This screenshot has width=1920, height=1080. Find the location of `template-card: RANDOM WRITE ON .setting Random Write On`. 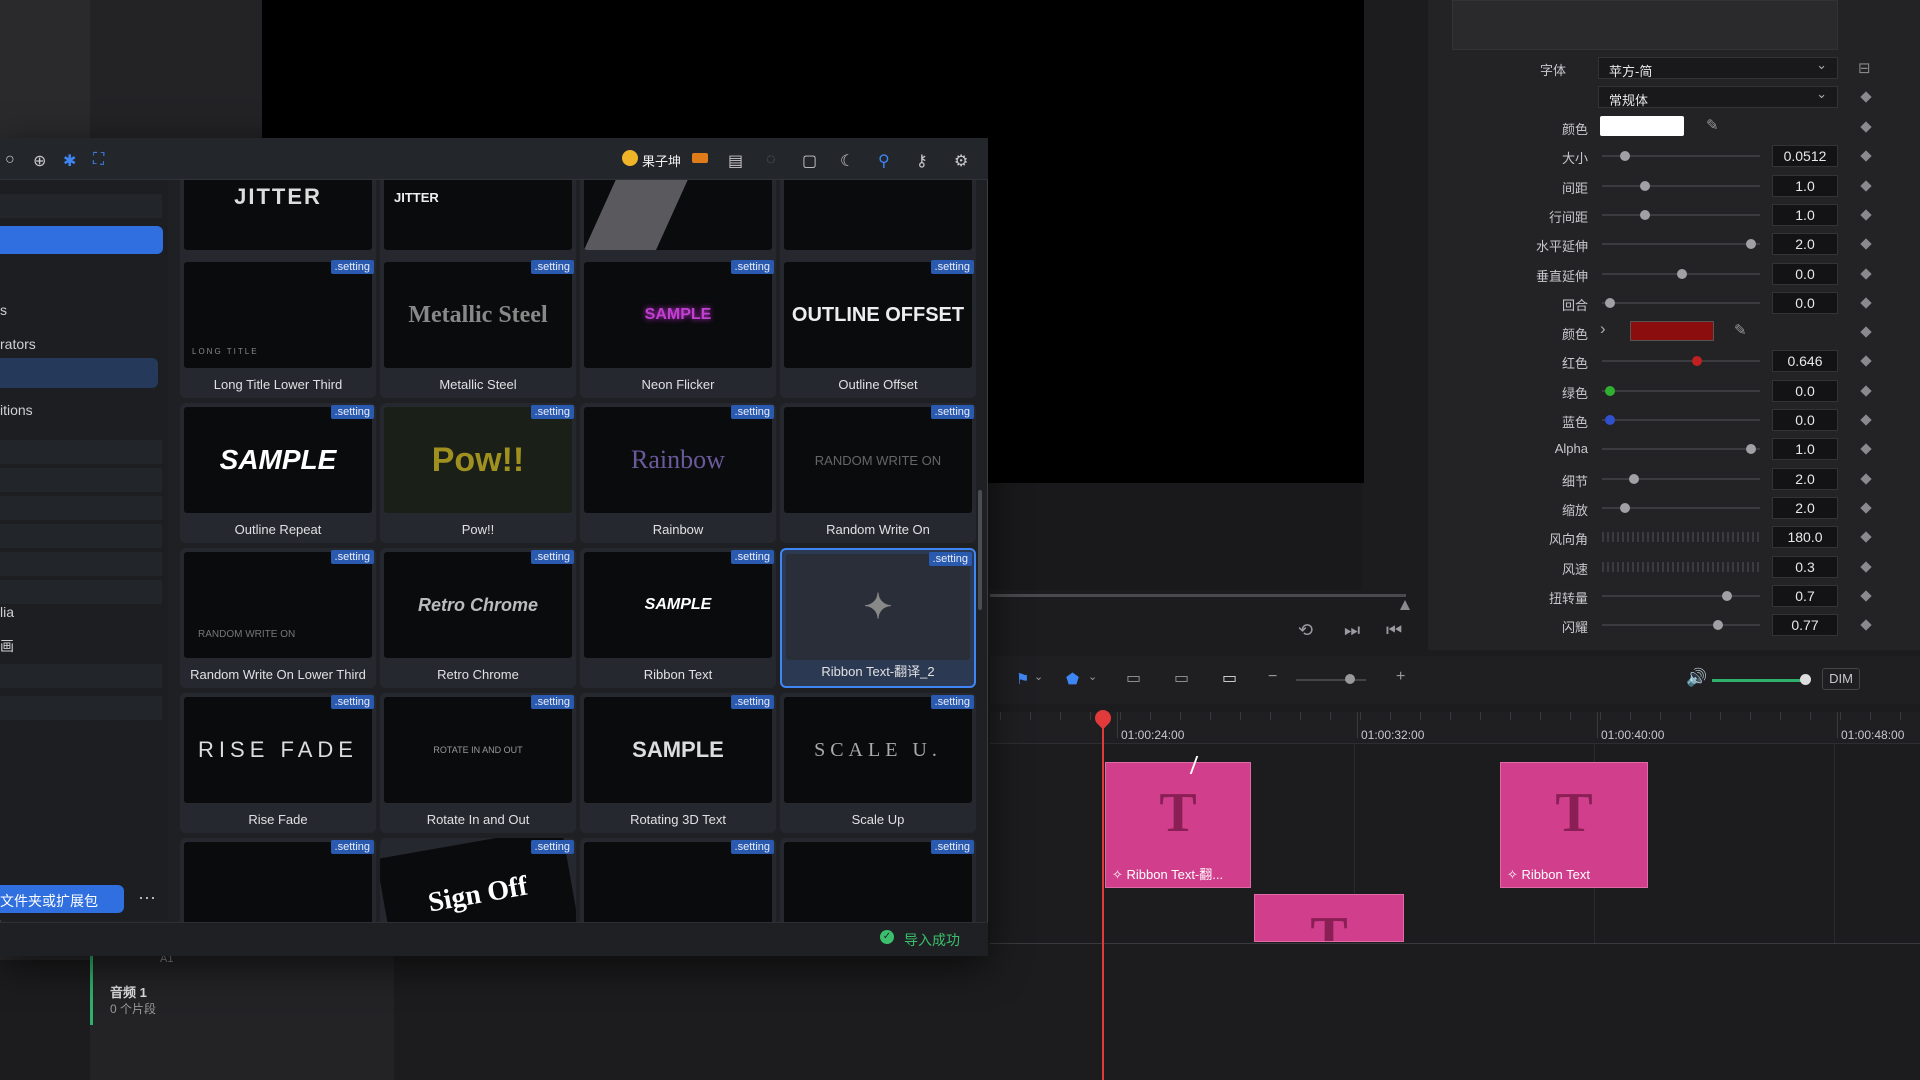

template-card: RANDOM WRITE ON .setting Random Write On is located at coordinates (878, 473).